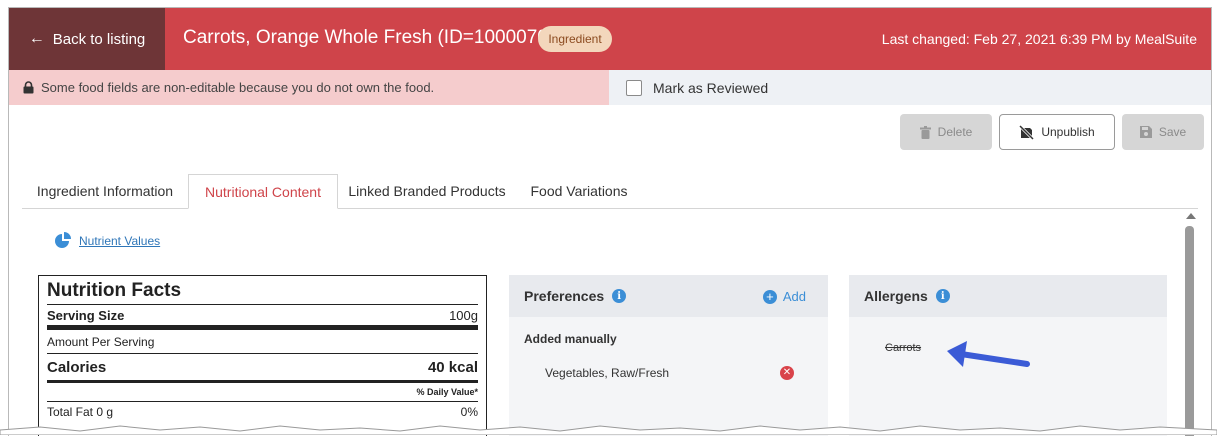 The height and width of the screenshot is (436, 1217). I want to click on allergens-header: Allergens i, so click(1008, 296).